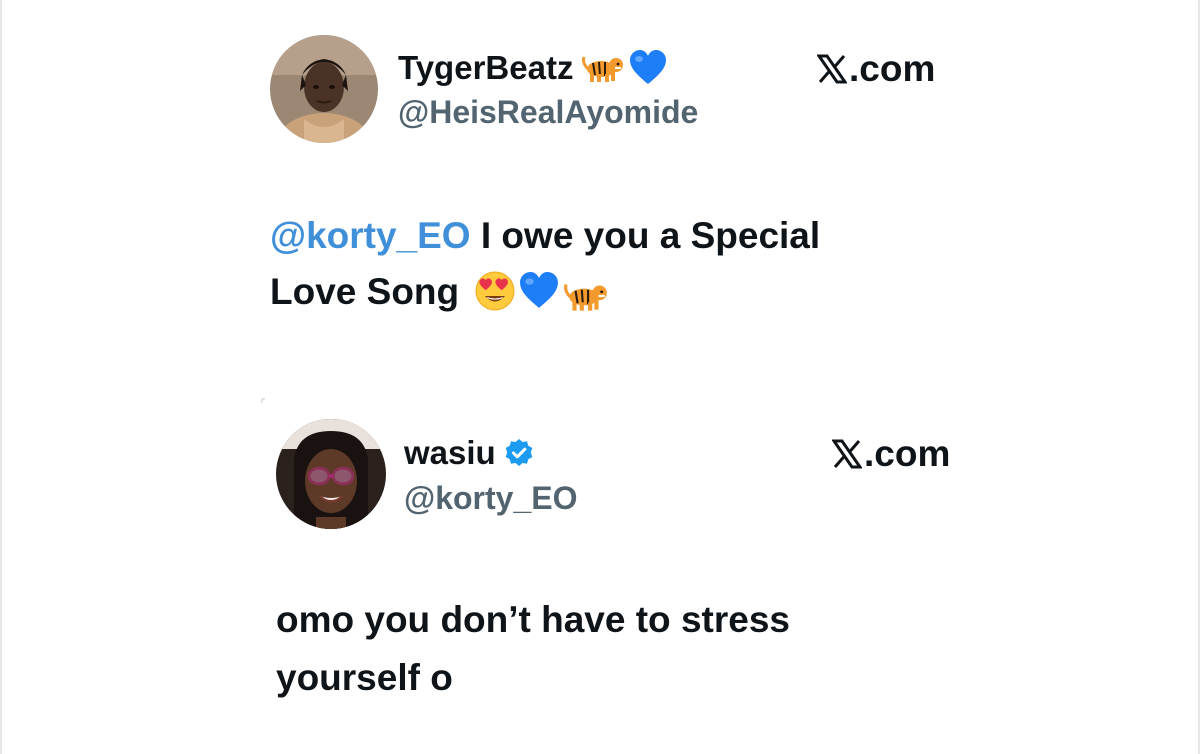 The width and height of the screenshot is (1200, 754). What do you see at coordinates (533, 619) in the screenshot?
I see `tweet-text-line-1: omo you don’t have to stress` at bounding box center [533, 619].